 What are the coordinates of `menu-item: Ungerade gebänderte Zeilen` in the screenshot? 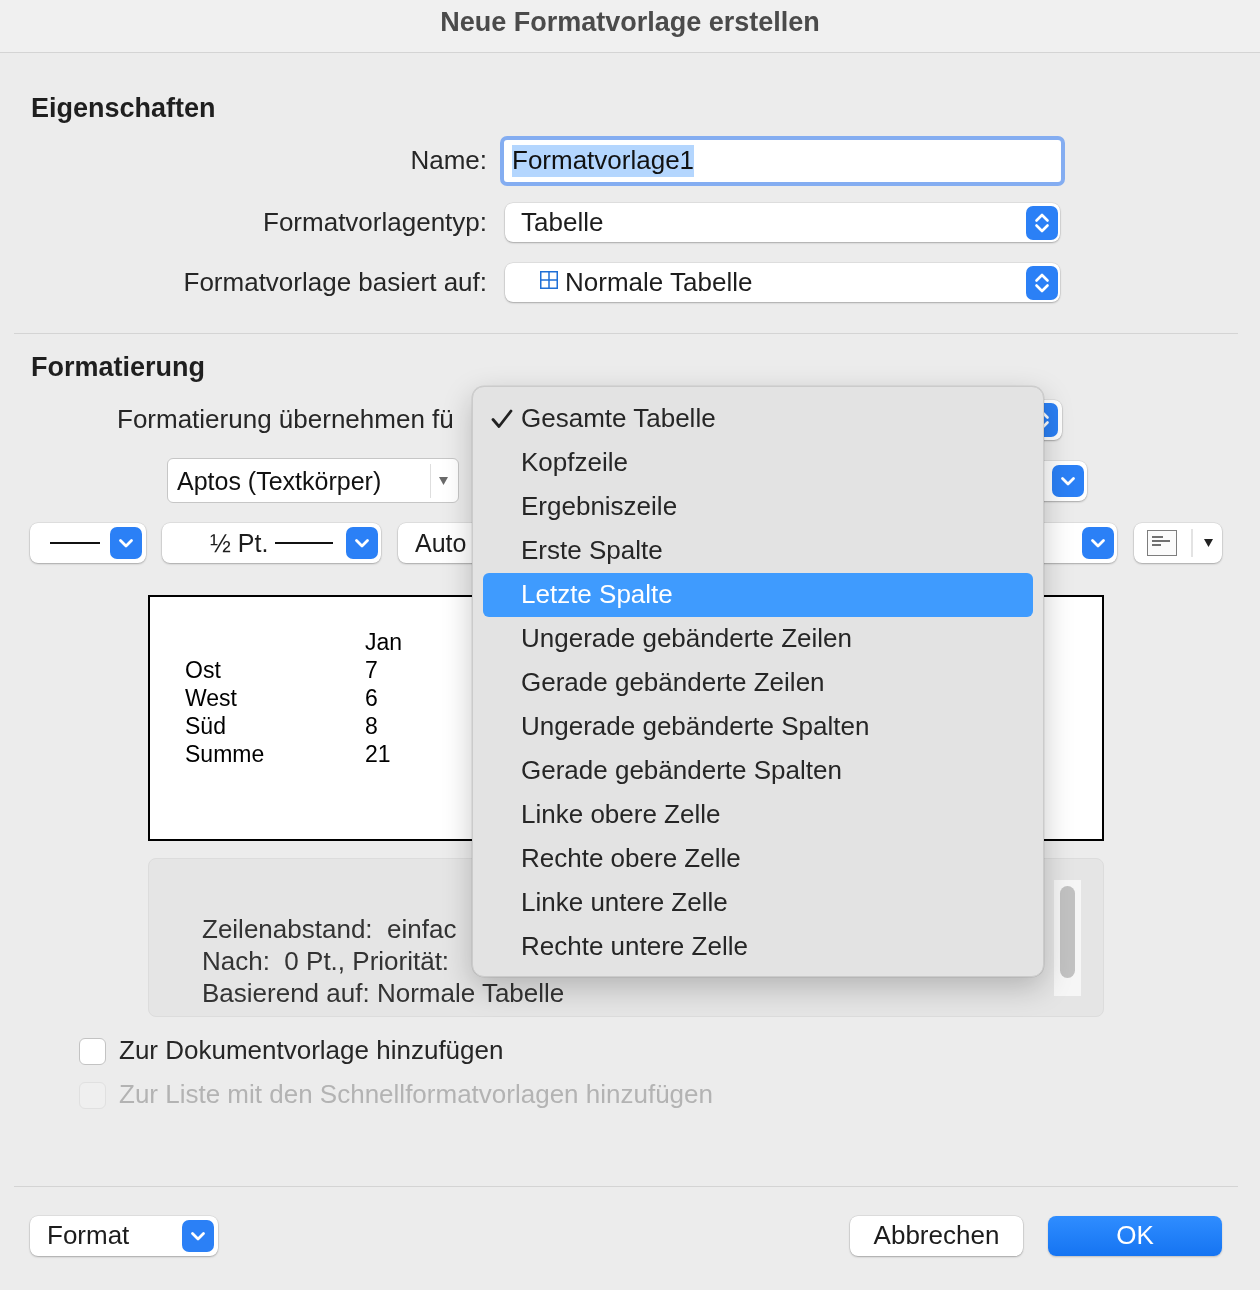 It's located at (758, 639).